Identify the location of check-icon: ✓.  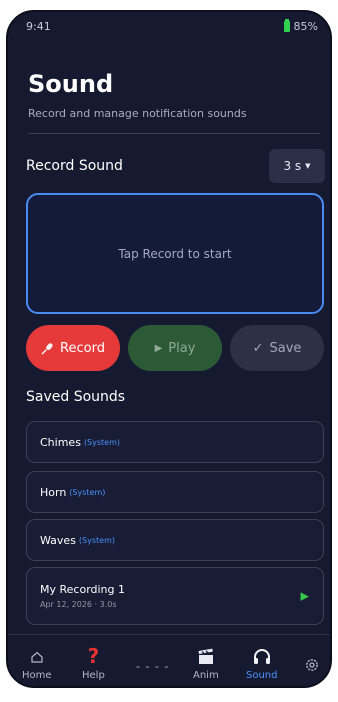
(258, 348).